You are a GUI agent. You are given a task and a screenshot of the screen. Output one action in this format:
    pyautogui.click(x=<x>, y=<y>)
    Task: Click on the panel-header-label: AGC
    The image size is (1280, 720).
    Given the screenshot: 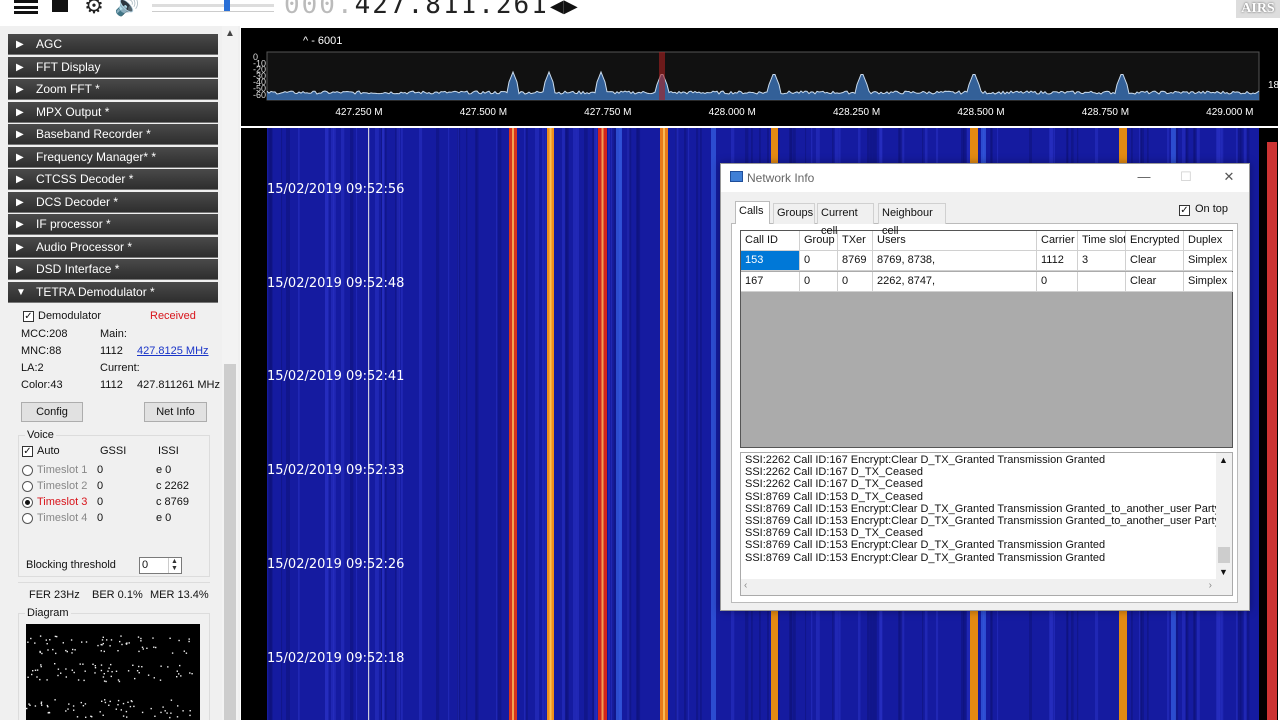 What is the action you would take?
    pyautogui.click(x=49, y=44)
    